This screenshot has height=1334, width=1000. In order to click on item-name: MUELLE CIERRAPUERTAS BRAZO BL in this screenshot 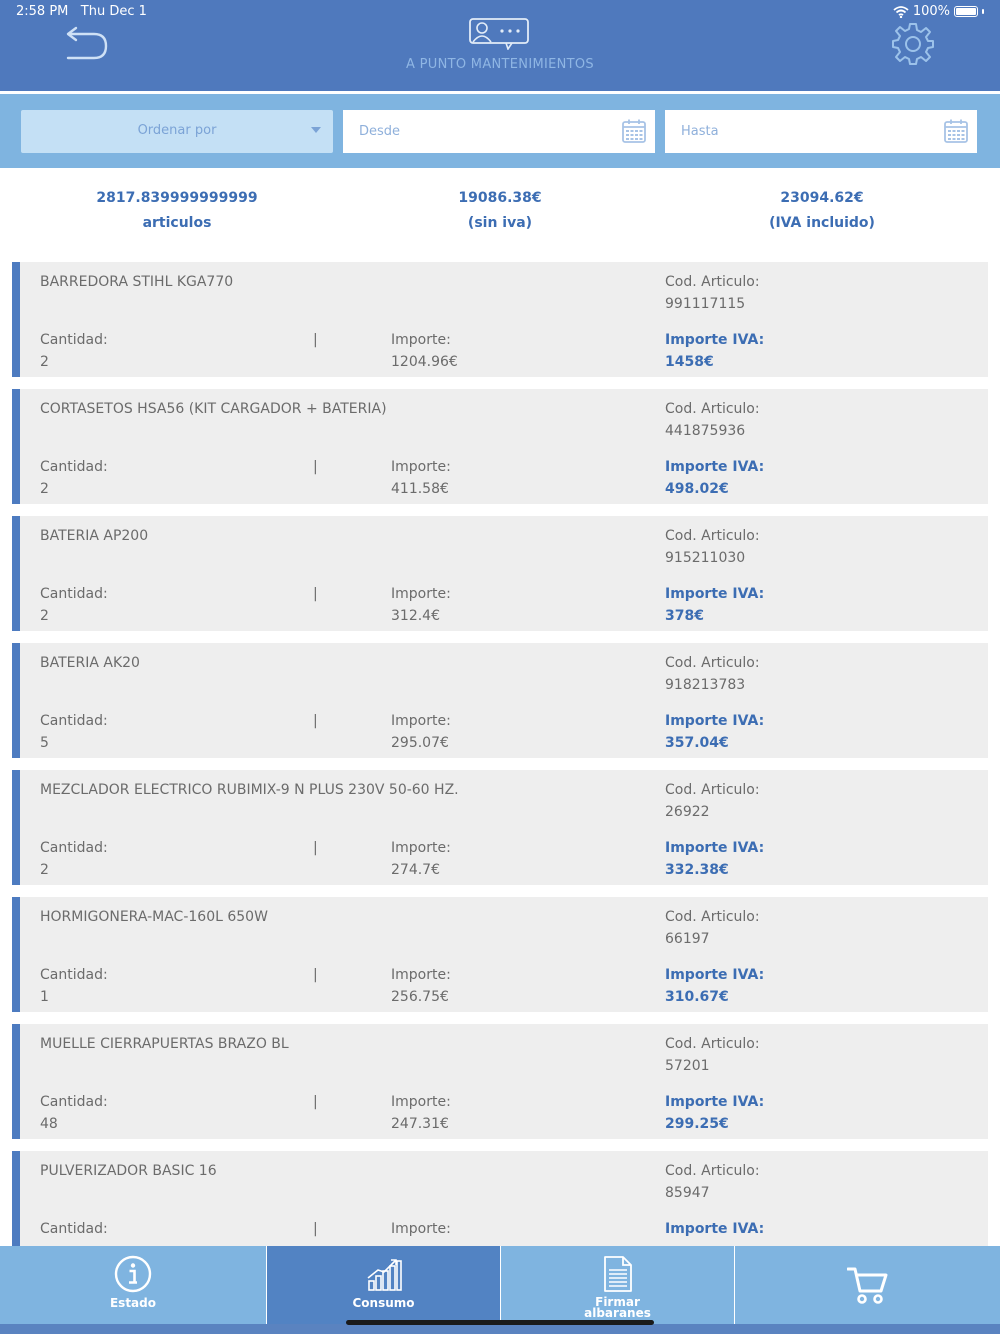, I will do `click(164, 1044)`.